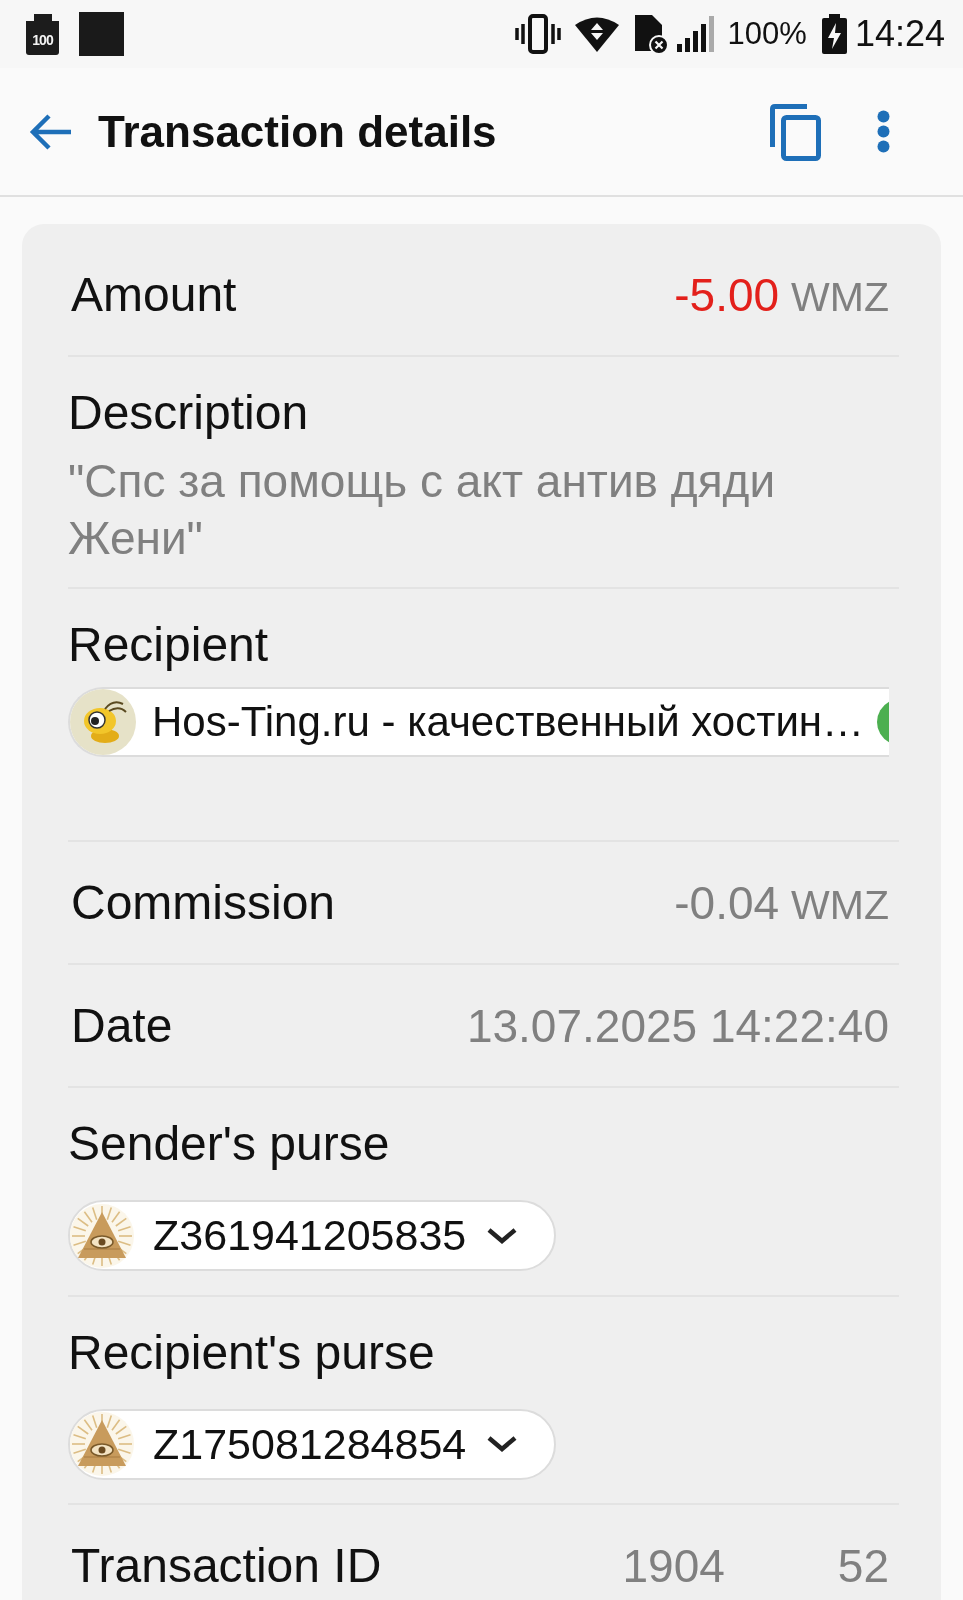 The height and width of the screenshot is (1600, 963). I want to click on square-icon, so click(101, 34).